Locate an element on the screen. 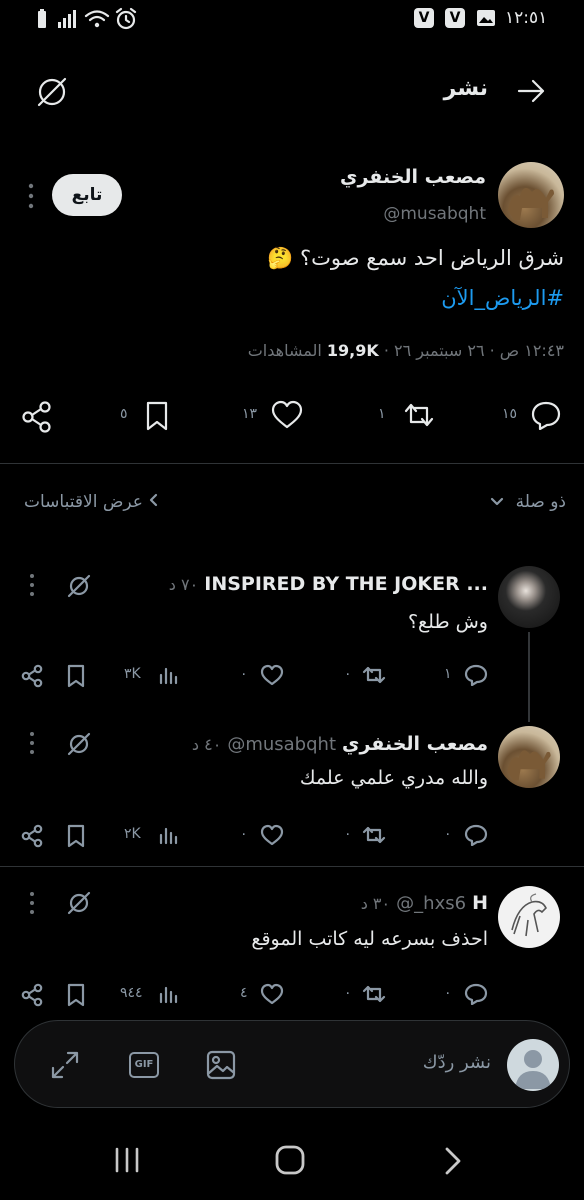  gallery-icon is located at coordinates (486, 18).